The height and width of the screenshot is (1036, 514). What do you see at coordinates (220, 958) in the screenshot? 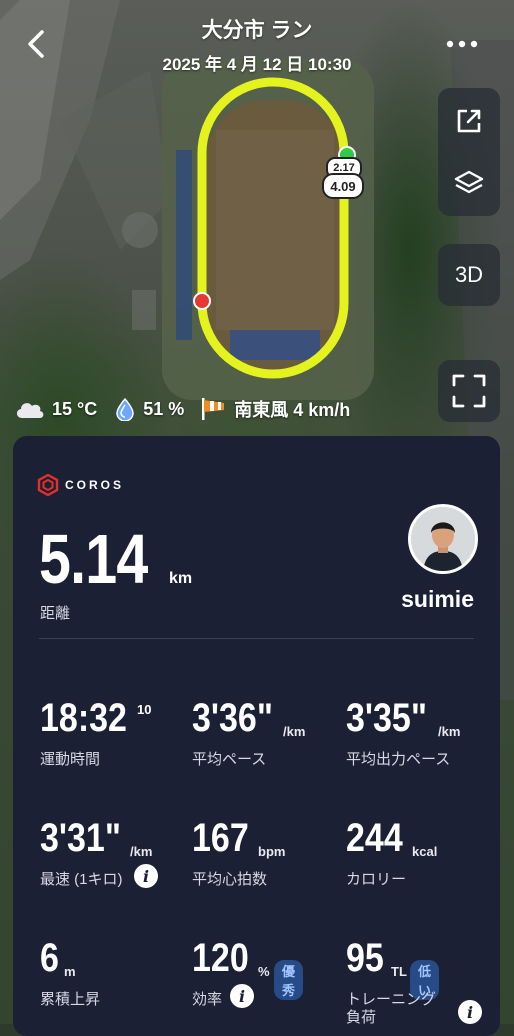
I see `efficiency-value: 120` at bounding box center [220, 958].